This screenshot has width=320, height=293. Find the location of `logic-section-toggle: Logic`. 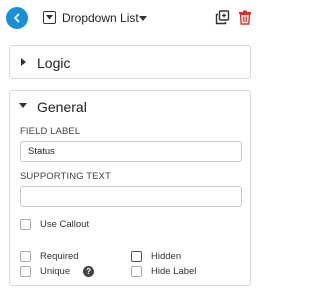

logic-section-toggle: Logic is located at coordinates (130, 62).